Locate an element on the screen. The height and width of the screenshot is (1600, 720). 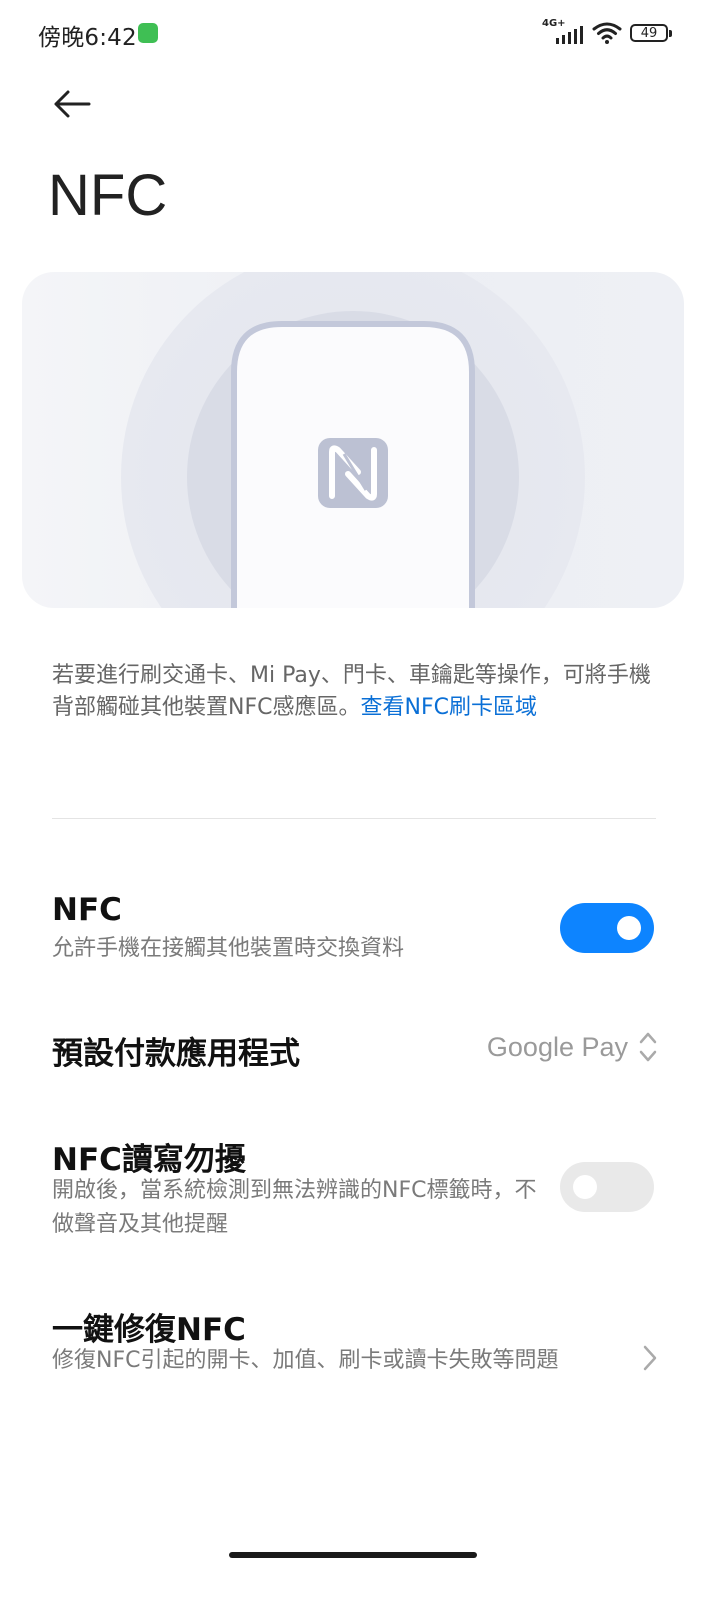
battery-level: 49 is located at coordinates (649, 33).